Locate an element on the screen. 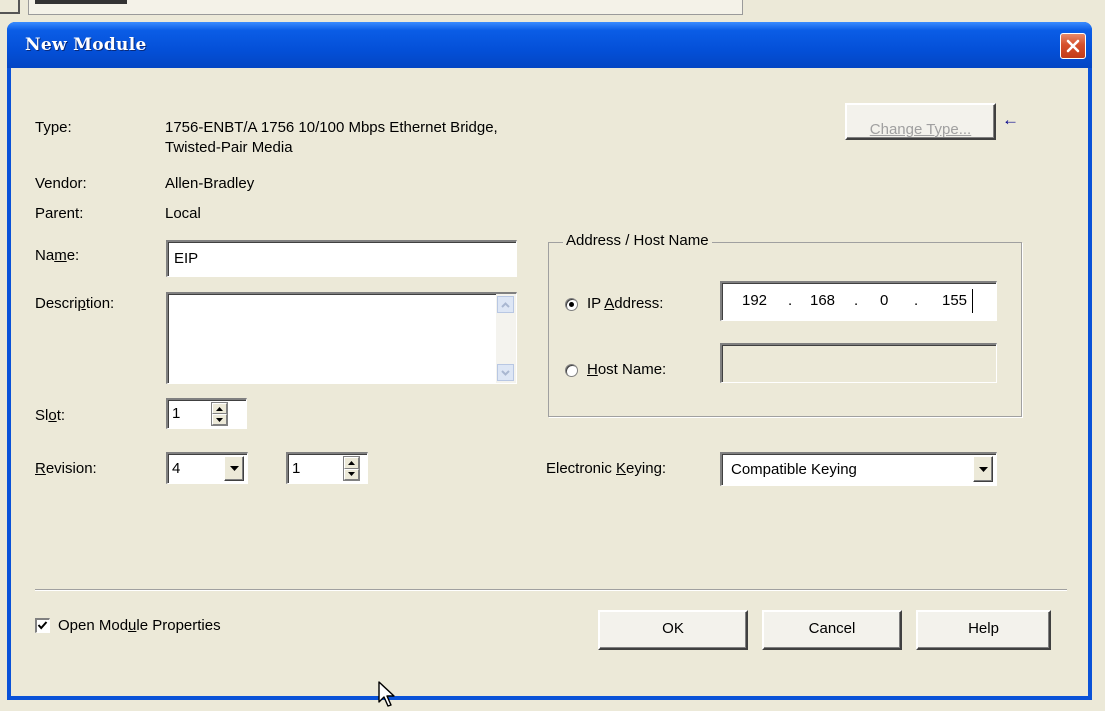  address-group-box is located at coordinates (785, 329).